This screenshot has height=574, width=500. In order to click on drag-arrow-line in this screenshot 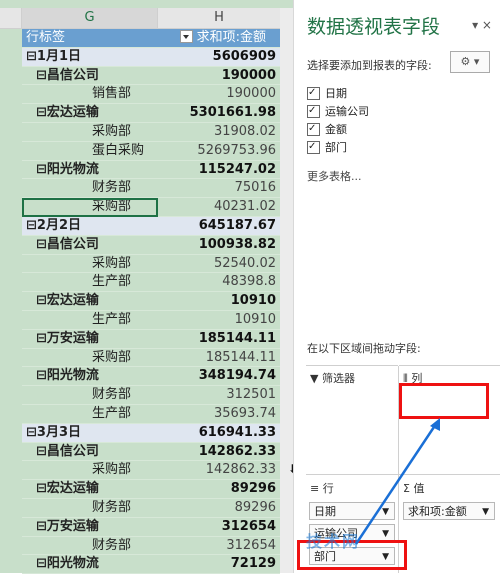, I will do `click(396, 484)`.